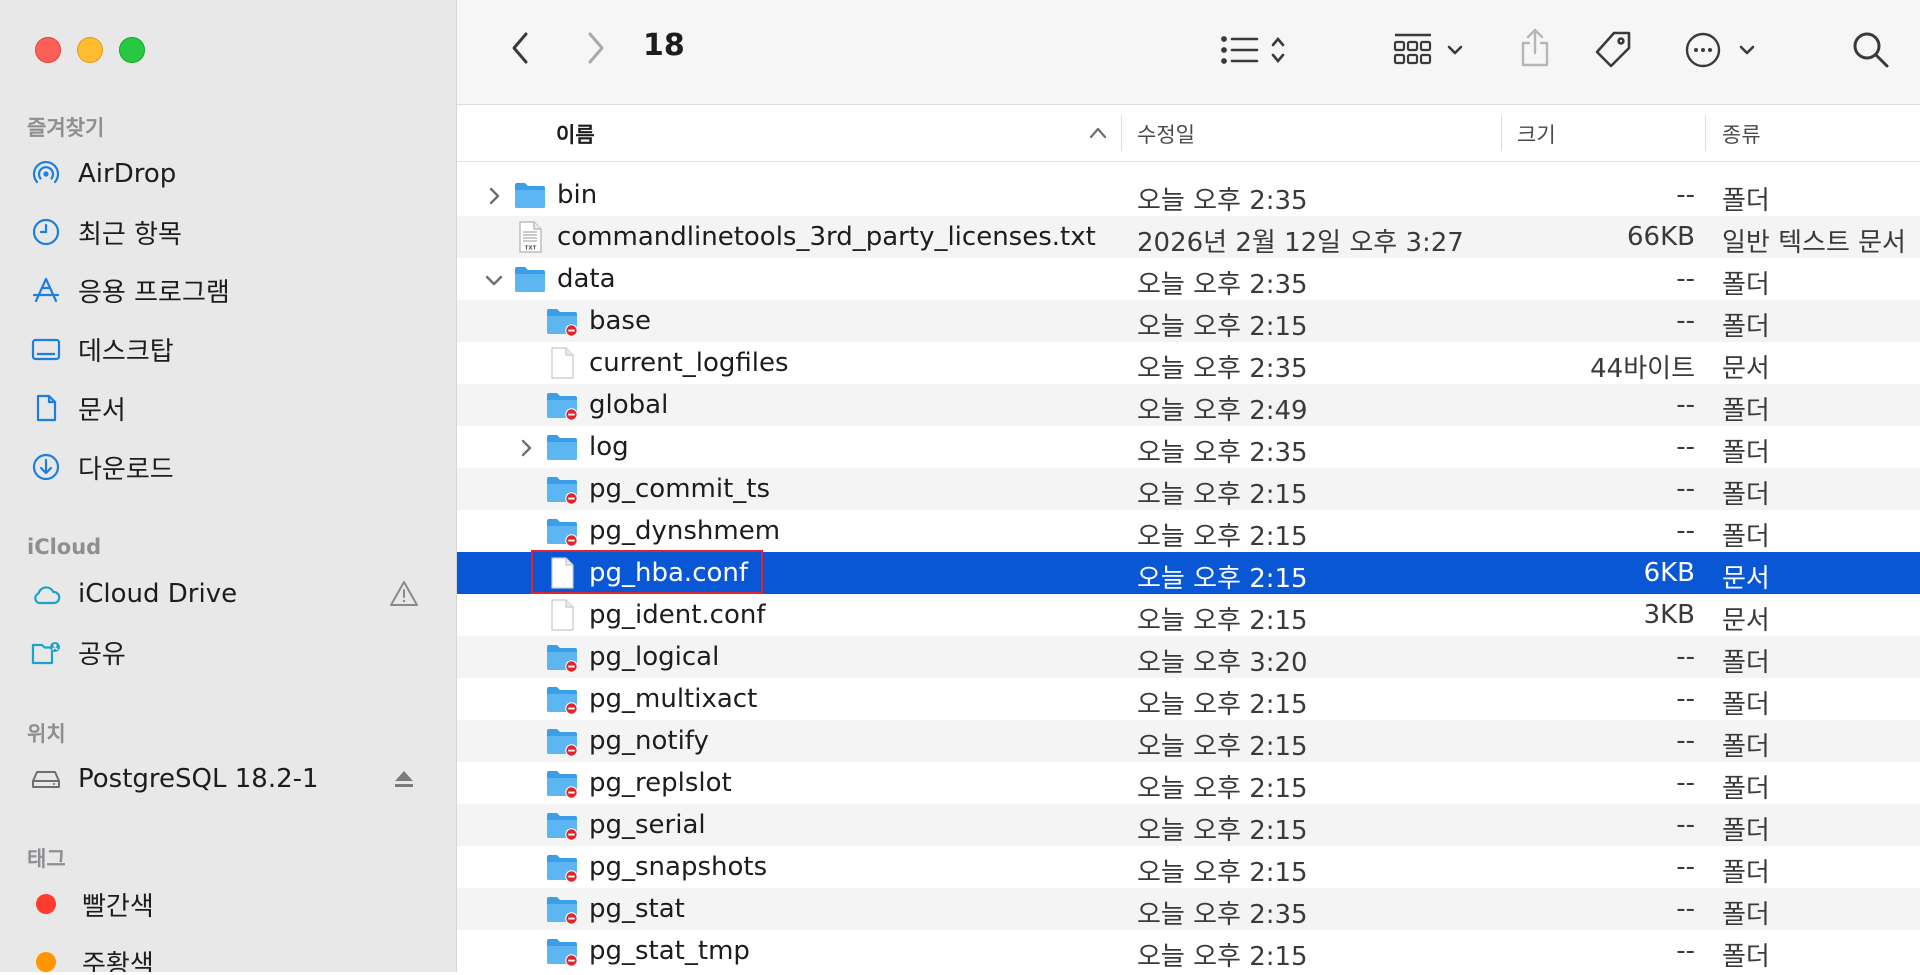  I want to click on table-row: pg_multixact 오늘 오후 2:15 -- 폴더, so click(1188, 699).